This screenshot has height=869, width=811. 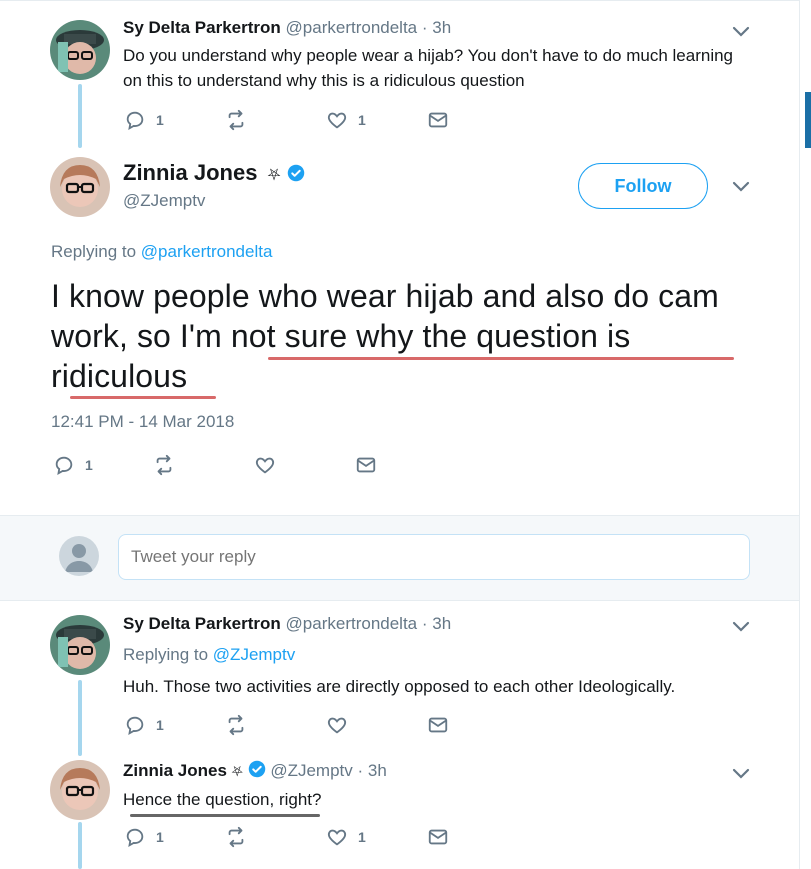 What do you see at coordinates (434, 557) in the screenshot?
I see `reply-input` at bounding box center [434, 557].